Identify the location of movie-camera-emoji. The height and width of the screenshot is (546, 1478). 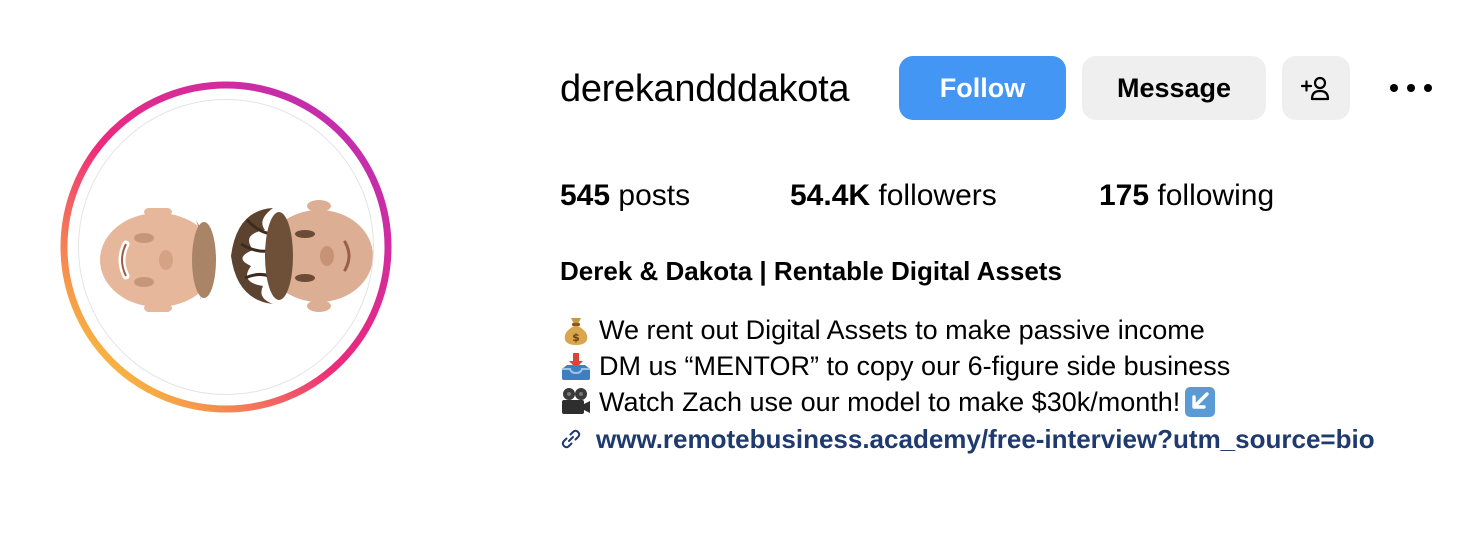
(576, 401).